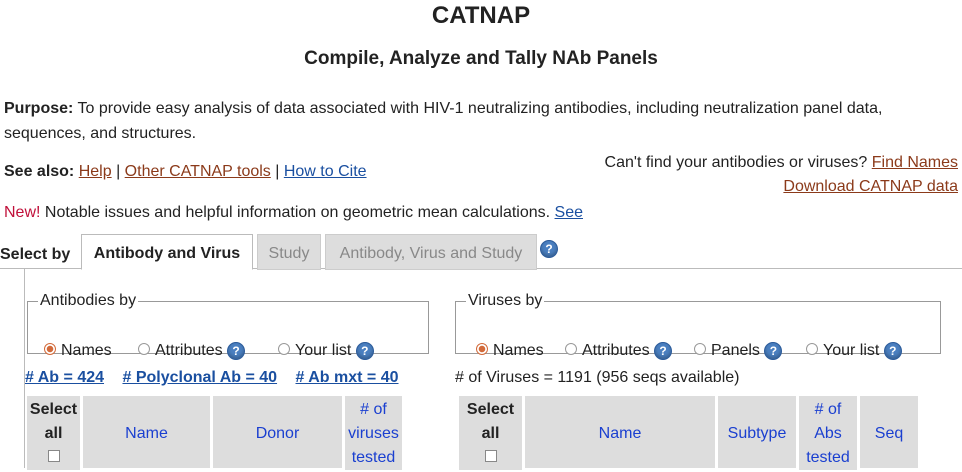 This screenshot has width=962, height=472. I want to click on vi-radio-panels: Panels ?, so click(738, 351).